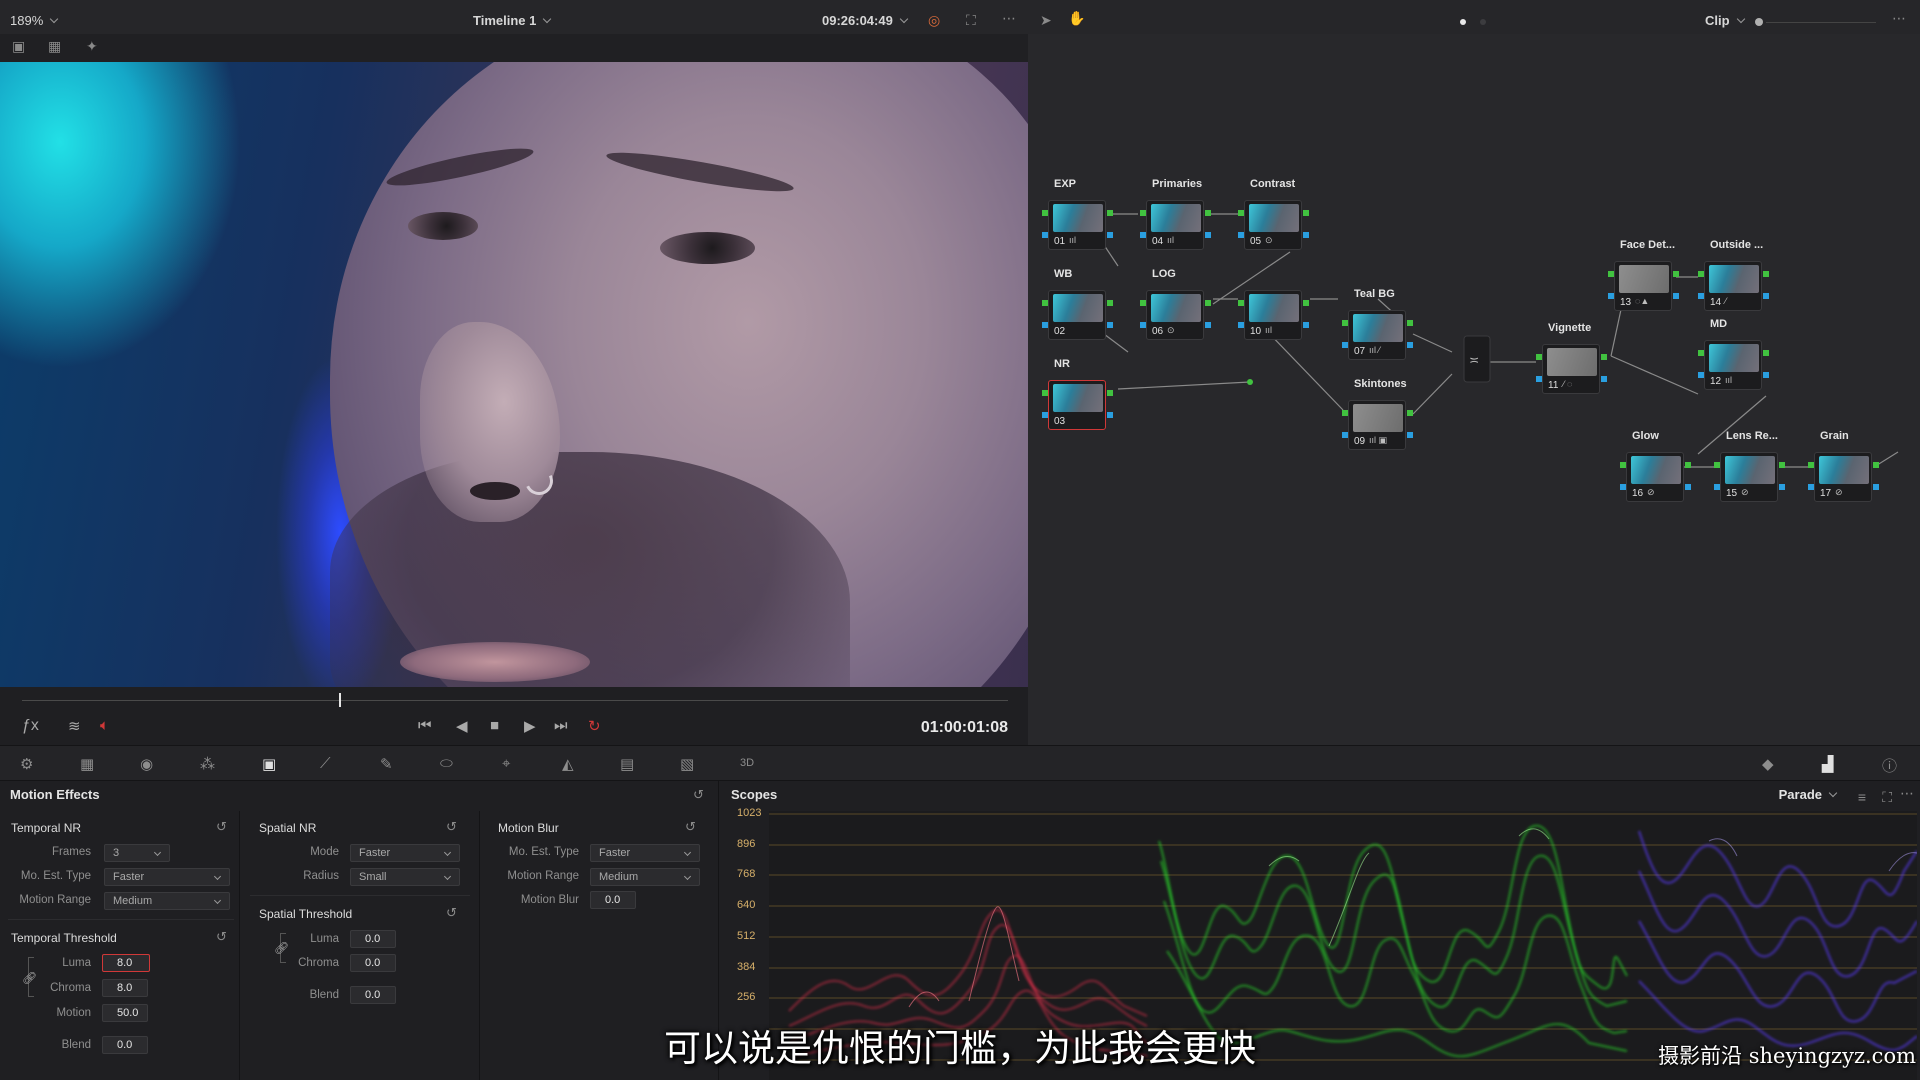 This screenshot has height=1080, width=1920. I want to click on color-wheel-icon: ◎, so click(934, 20).